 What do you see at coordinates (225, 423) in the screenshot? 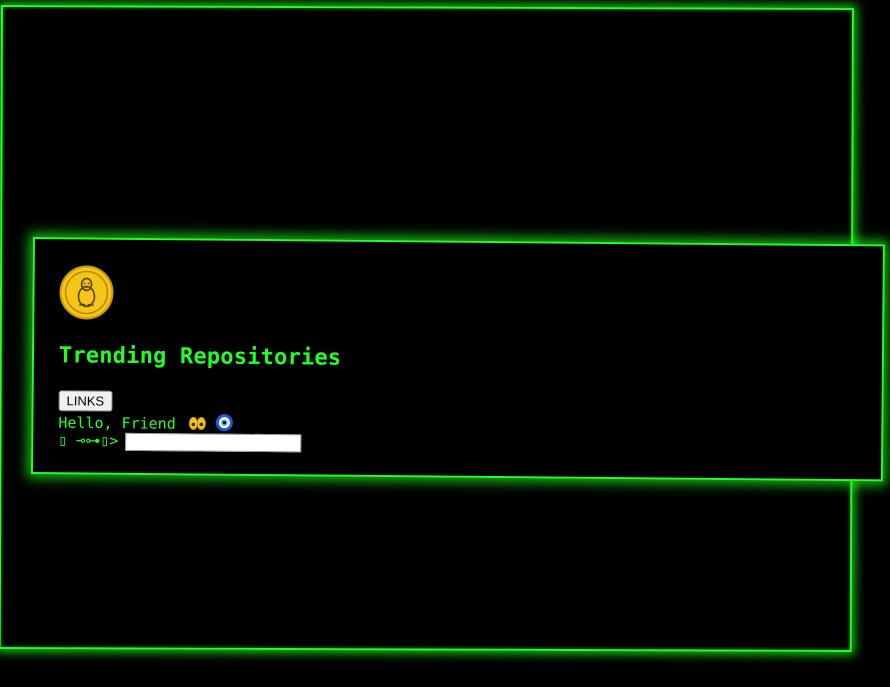
I see `nazar-amulet-icon` at bounding box center [225, 423].